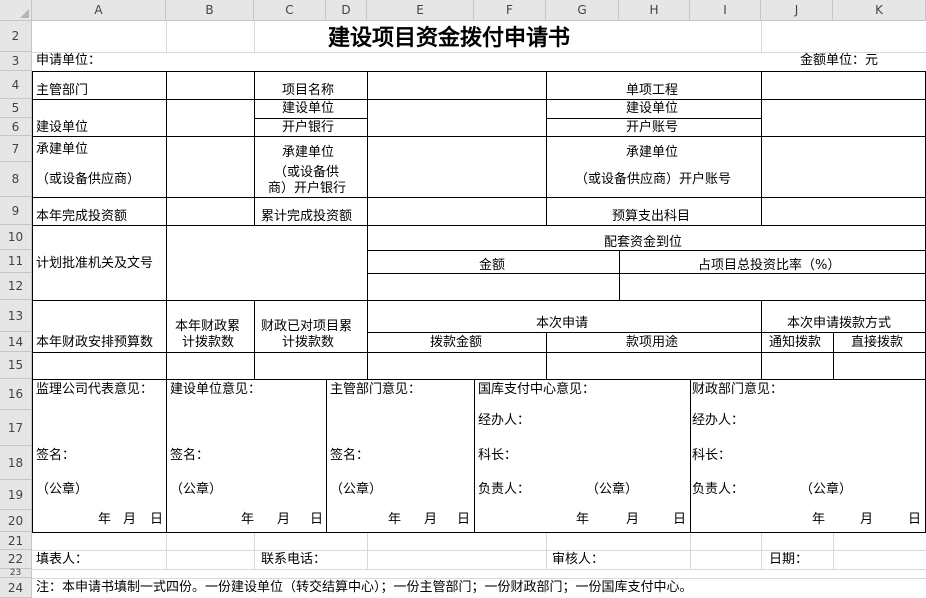 The image size is (926, 598). Describe the element at coordinates (16, 237) in the screenshot. I see `row-header-10: 10` at that location.